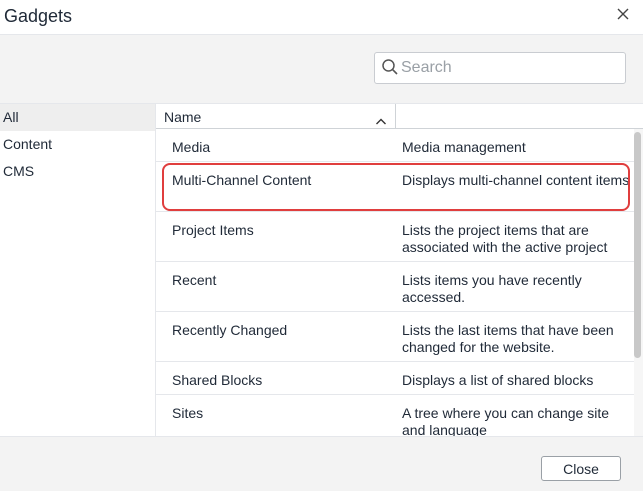  I want to click on gadget-name: Media, so click(191, 147).